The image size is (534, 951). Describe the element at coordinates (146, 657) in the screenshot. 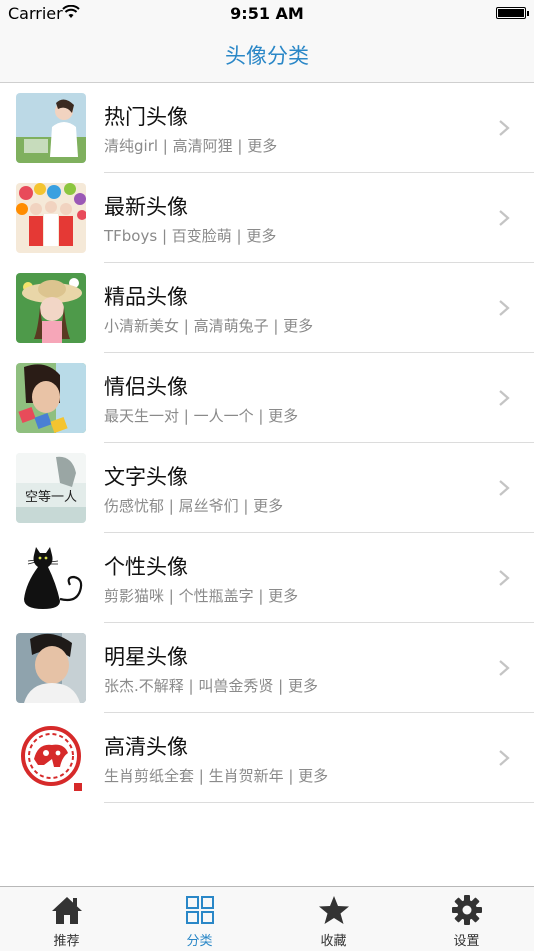

I see `category-title: 明星头像` at that location.